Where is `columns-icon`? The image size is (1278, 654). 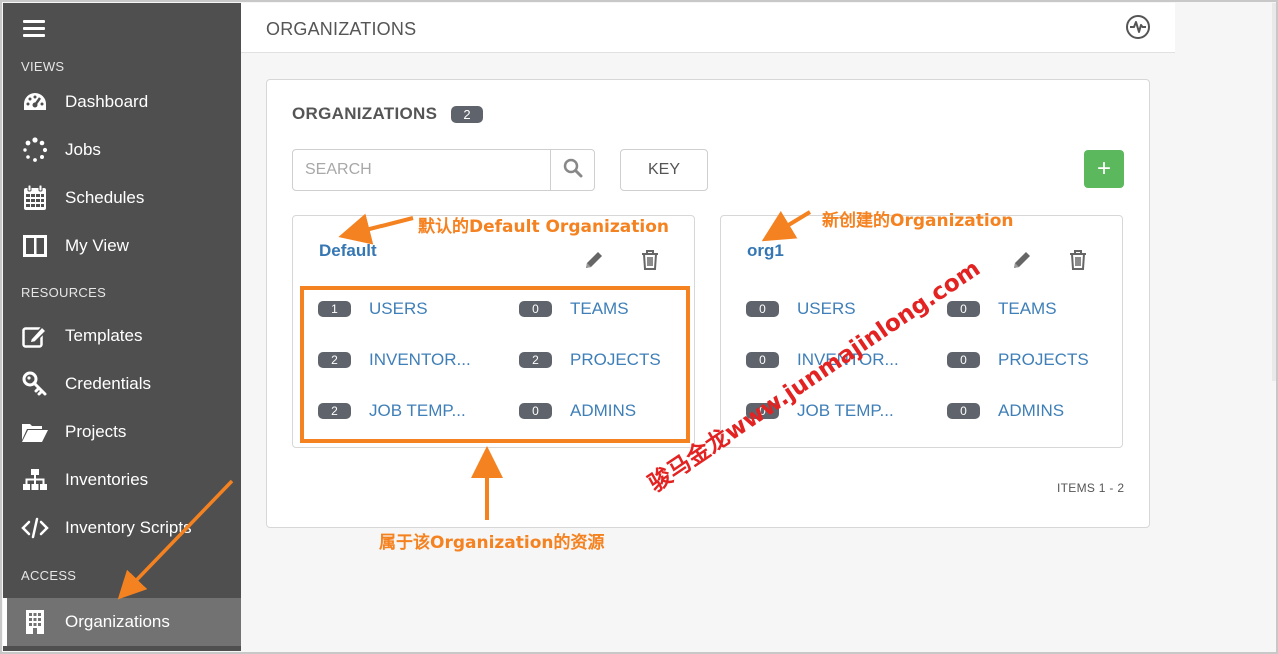 columns-icon is located at coordinates (35, 246).